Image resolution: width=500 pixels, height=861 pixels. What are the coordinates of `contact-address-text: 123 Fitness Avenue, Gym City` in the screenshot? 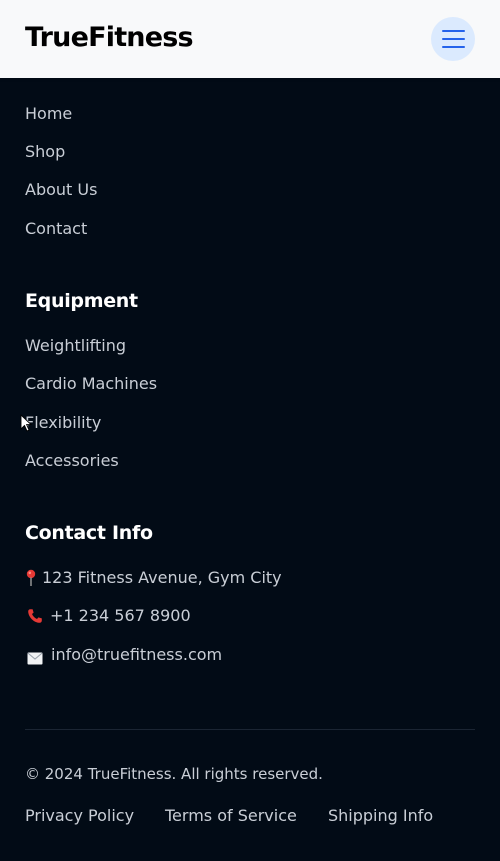 It's located at (162, 577).